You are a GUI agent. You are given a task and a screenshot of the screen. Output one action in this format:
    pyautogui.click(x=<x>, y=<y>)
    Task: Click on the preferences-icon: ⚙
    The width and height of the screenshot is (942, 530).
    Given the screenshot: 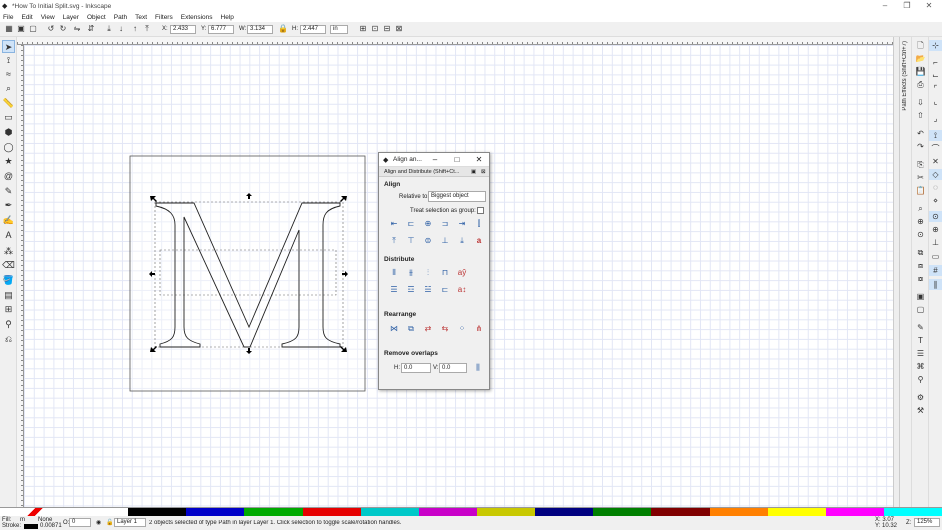 What is the action you would take?
    pyautogui.click(x=920, y=397)
    